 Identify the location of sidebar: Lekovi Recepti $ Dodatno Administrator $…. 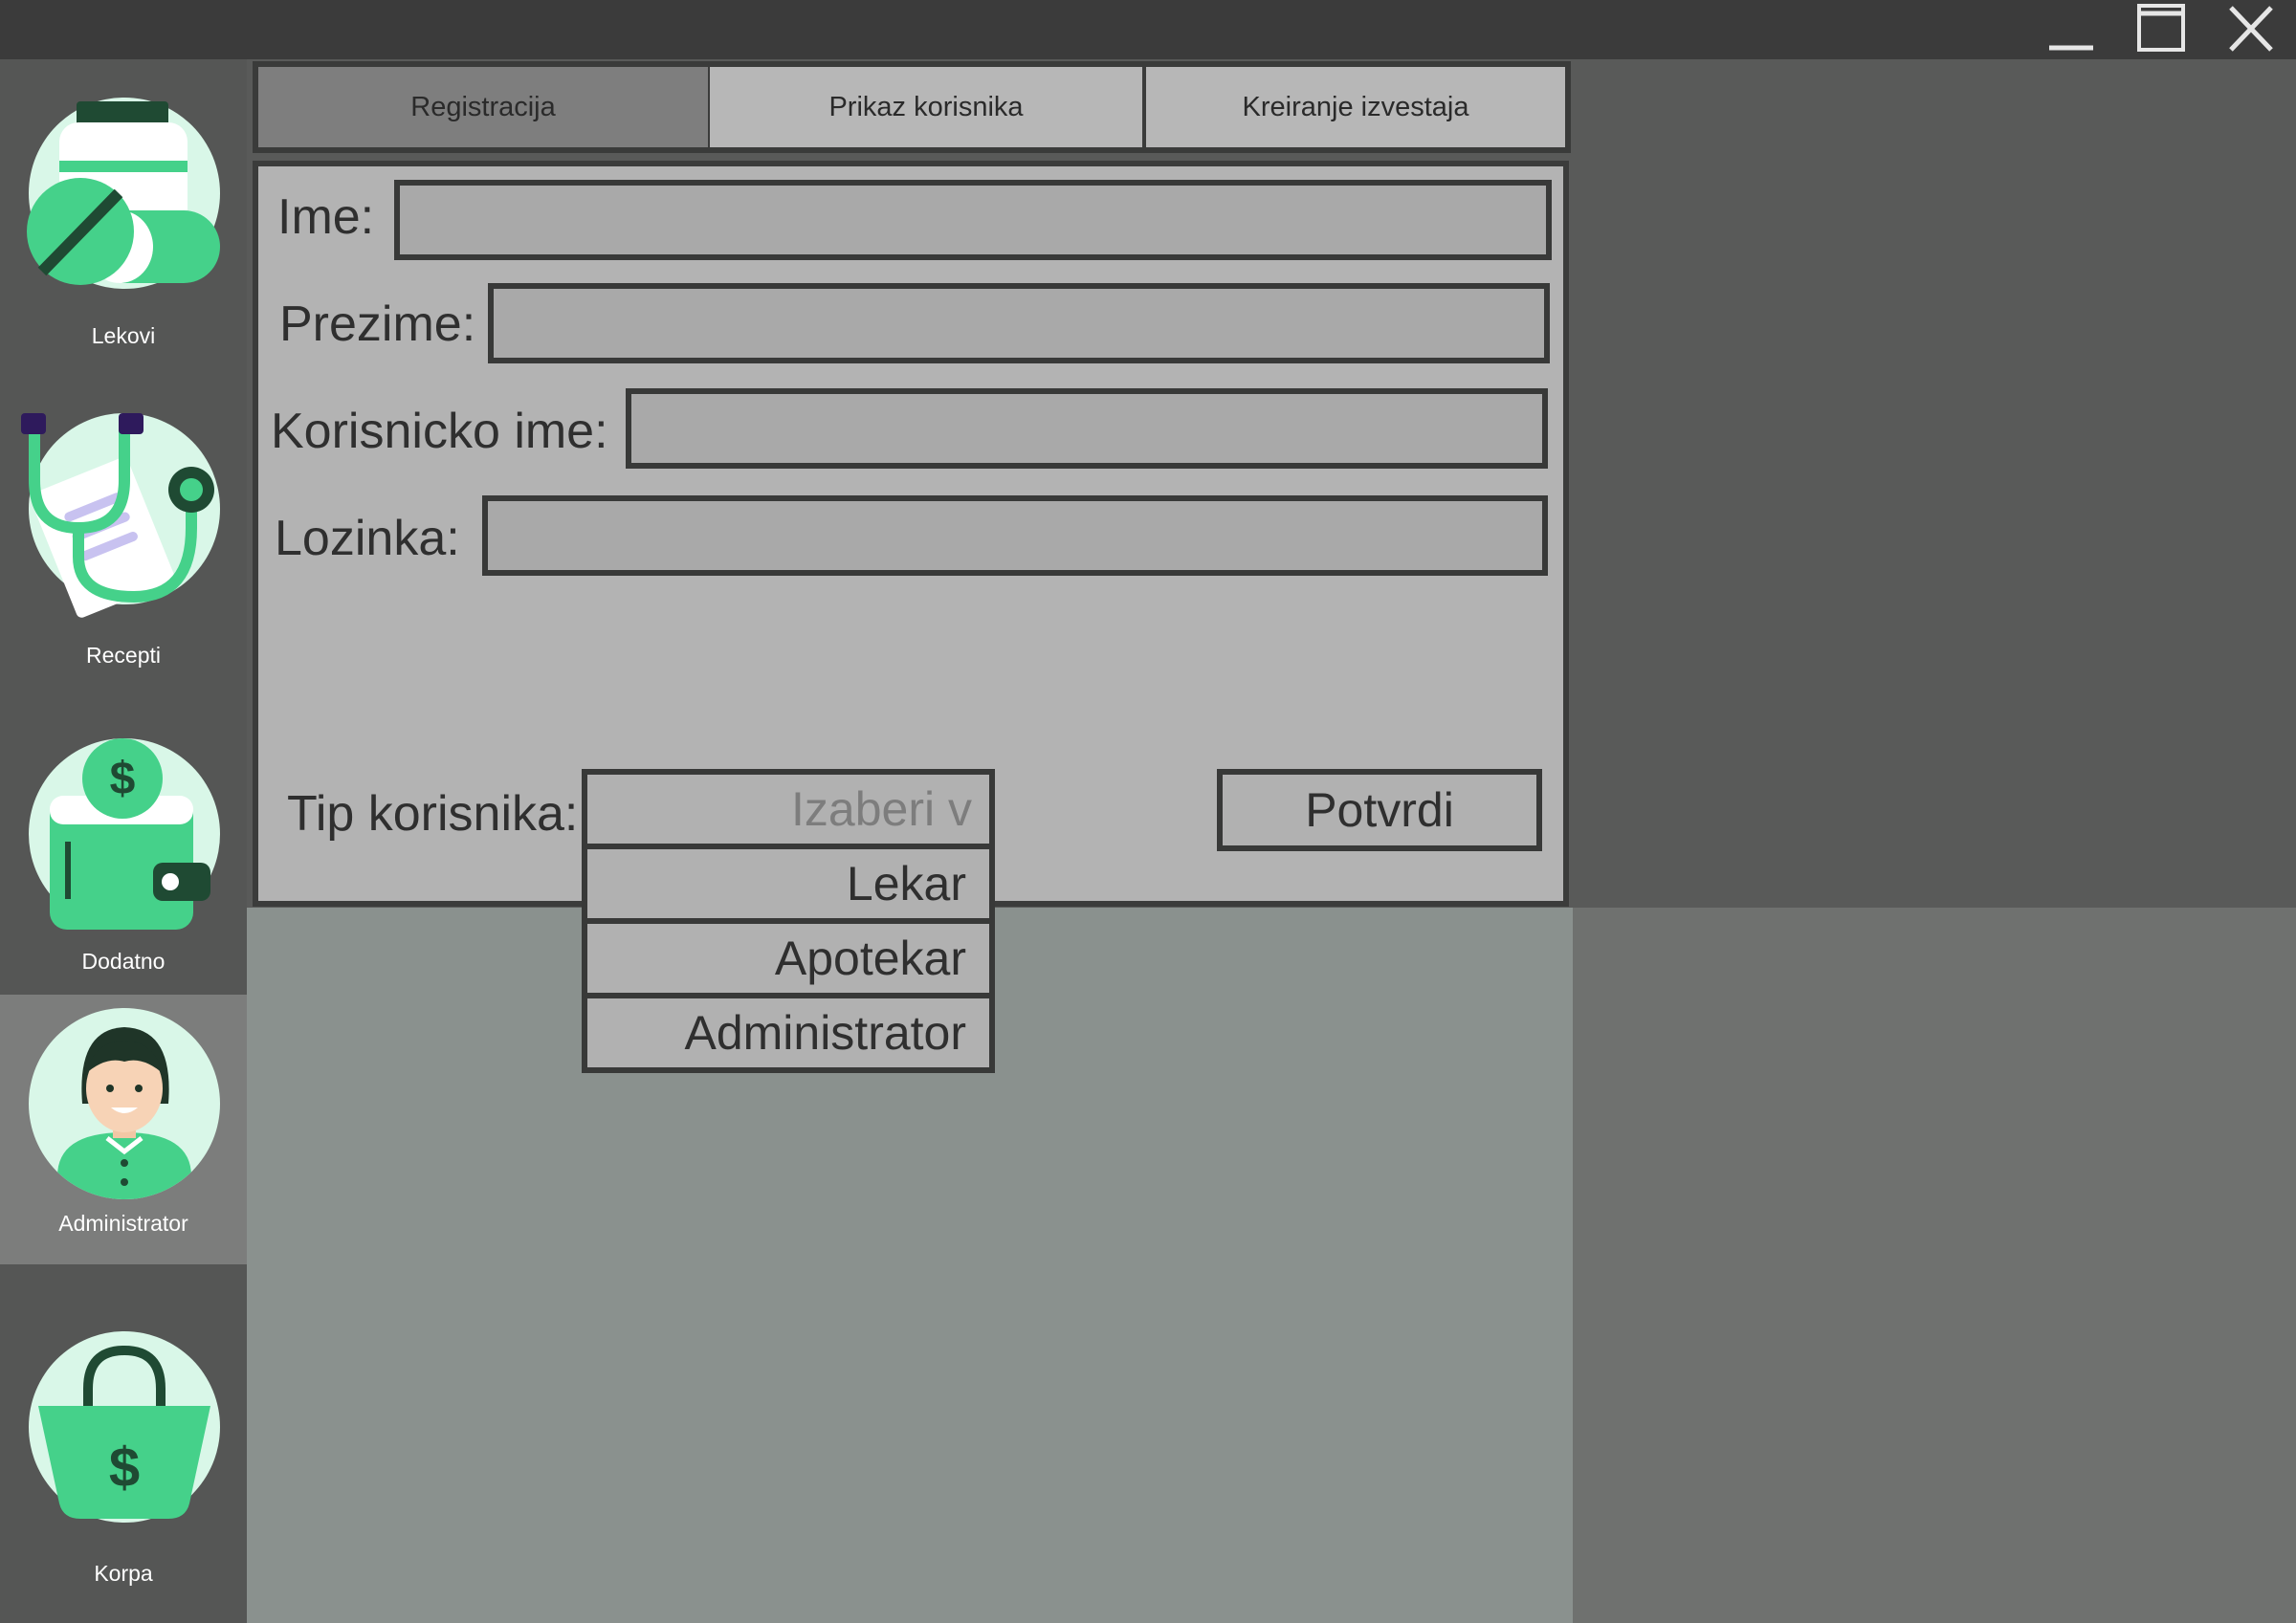
(124, 841).